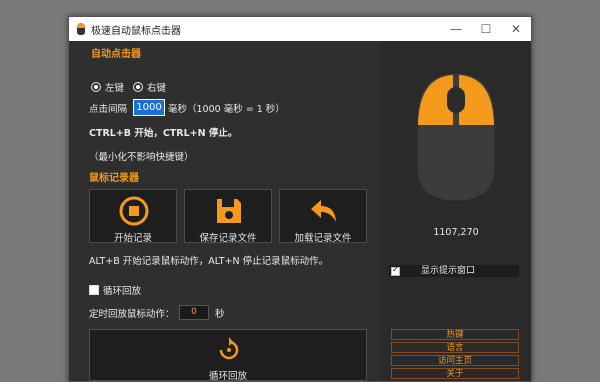 The image size is (600, 382). I want to click on load-record-button: 加载记录文件, so click(323, 216).